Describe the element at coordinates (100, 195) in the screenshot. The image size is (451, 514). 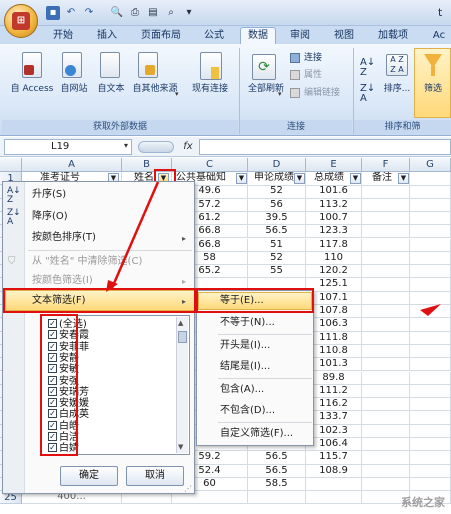
I see `menu-sort-ascending: 升序(S)` at that location.